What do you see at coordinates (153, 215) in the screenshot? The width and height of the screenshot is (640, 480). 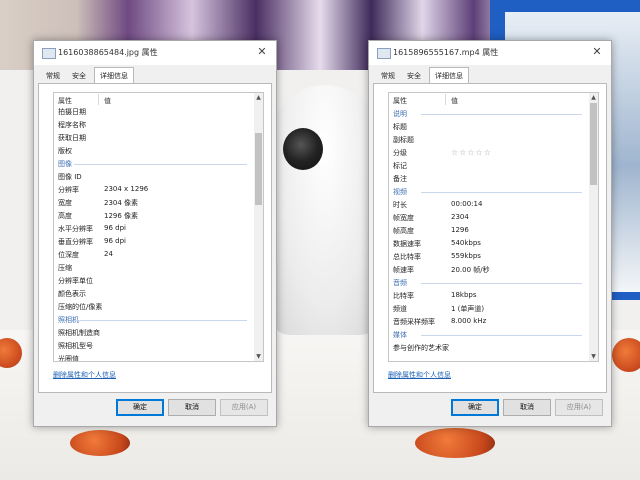 I see `list-item: 高度 1296 像素` at bounding box center [153, 215].